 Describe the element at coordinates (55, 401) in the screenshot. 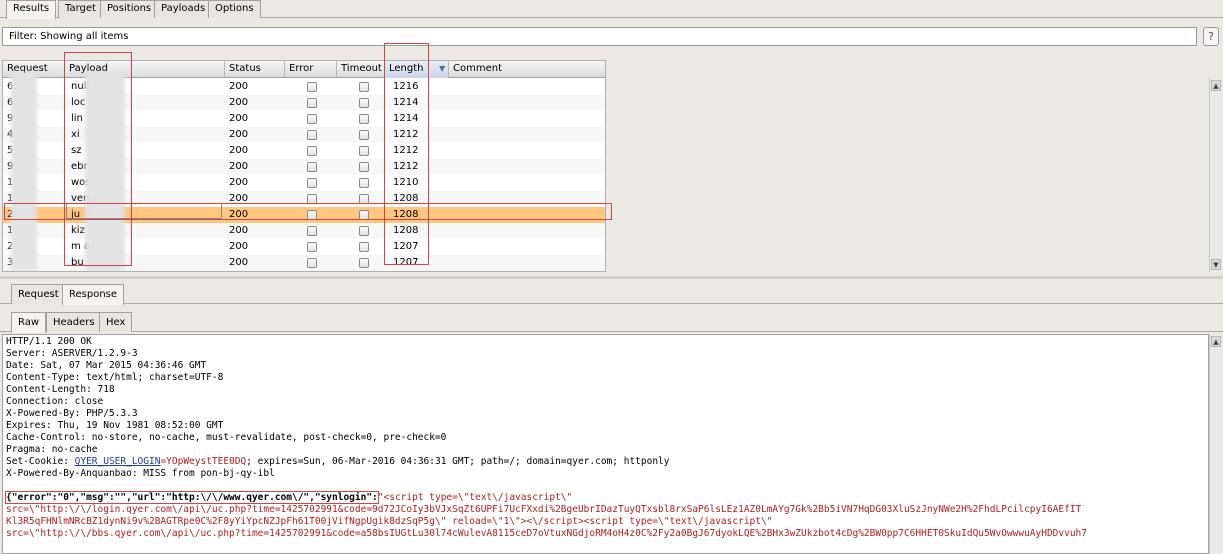

I see `header-line: Connection: close` at that location.